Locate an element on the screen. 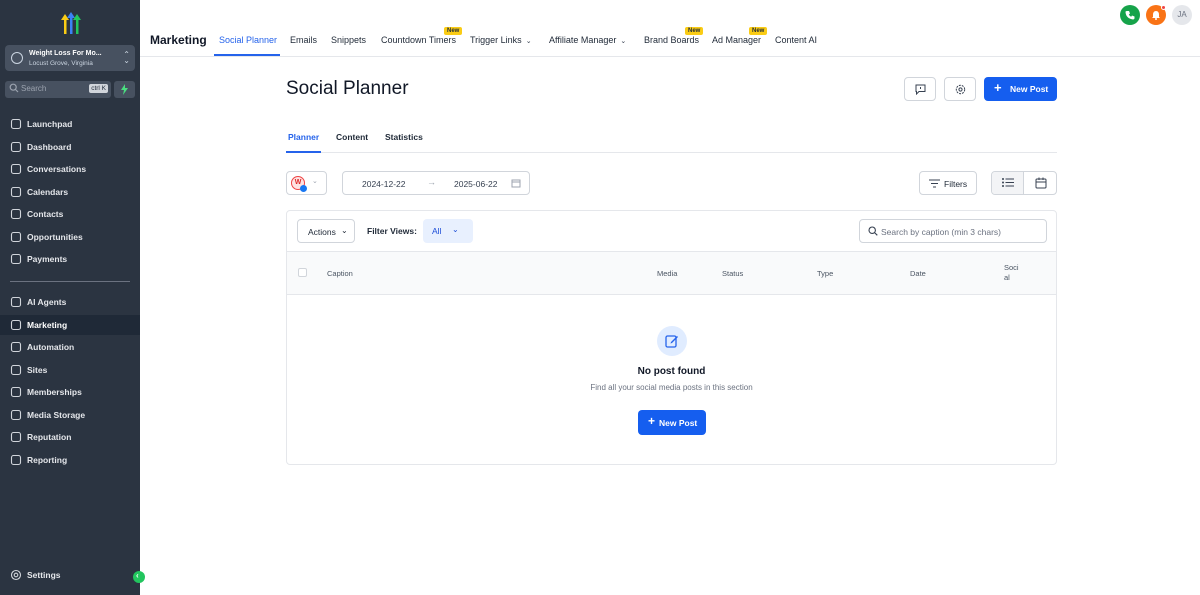 The width and height of the screenshot is (1200, 595). column-social: Soci al is located at coordinates (1014, 273).